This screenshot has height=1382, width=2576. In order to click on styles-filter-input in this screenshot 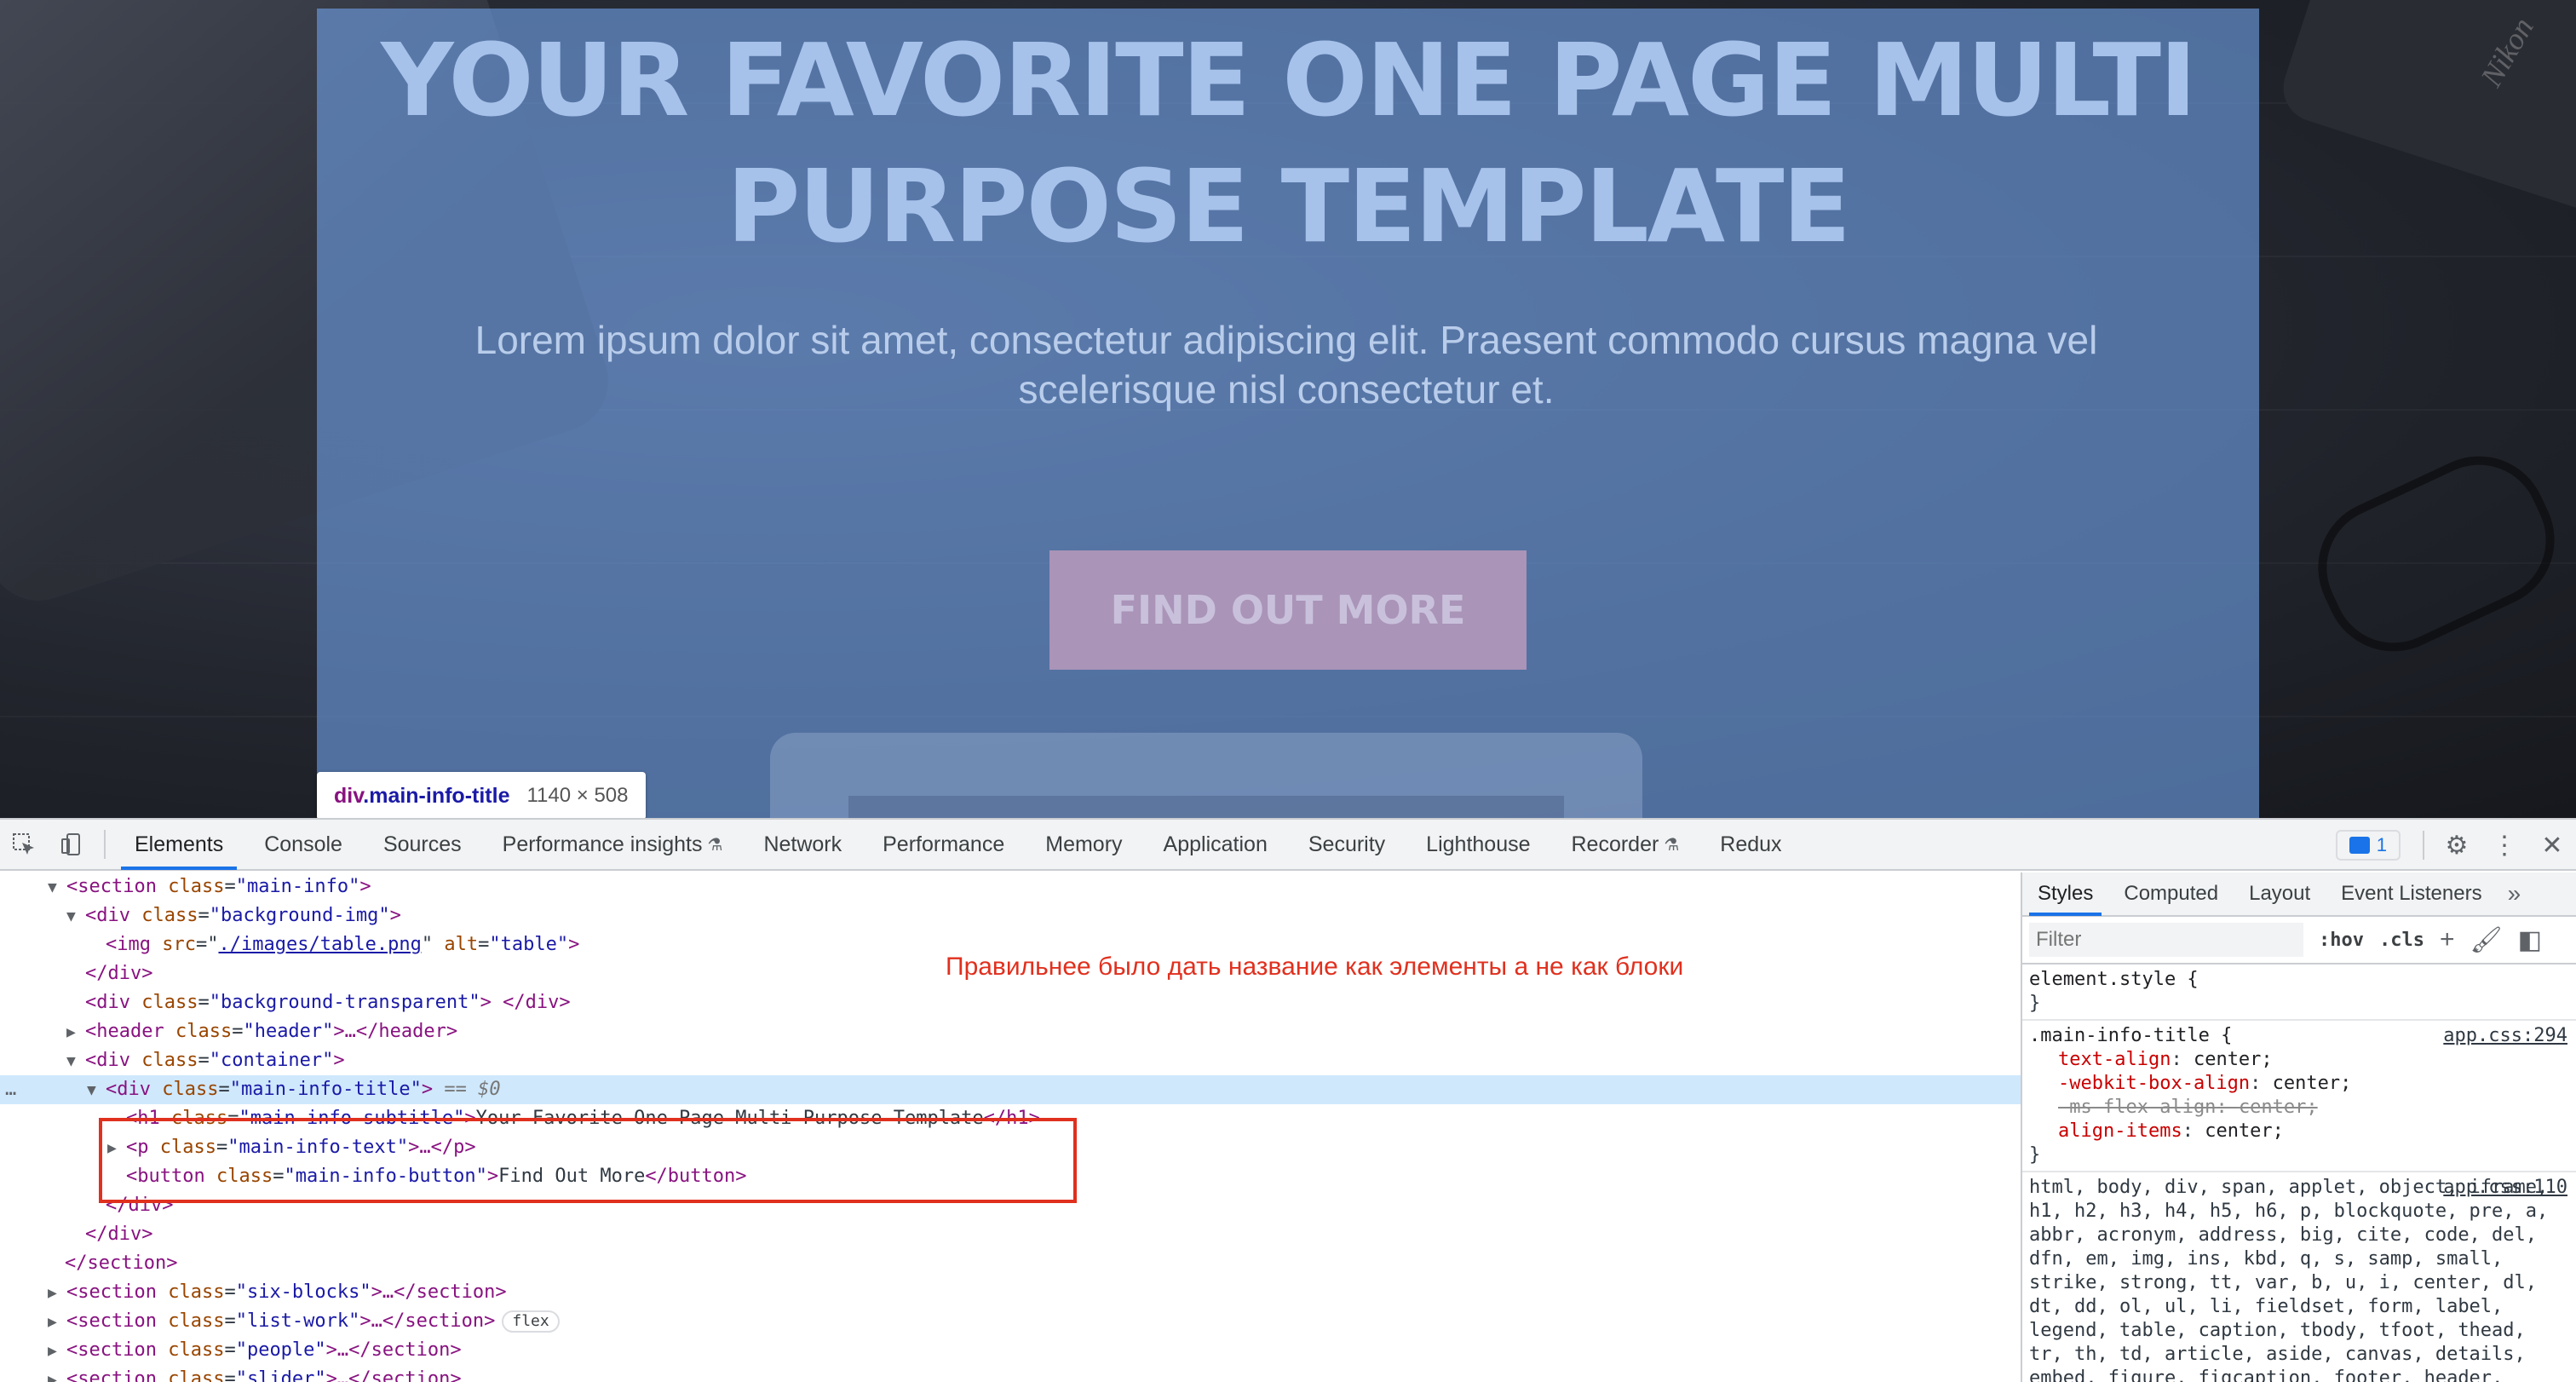, I will do `click(2166, 940)`.